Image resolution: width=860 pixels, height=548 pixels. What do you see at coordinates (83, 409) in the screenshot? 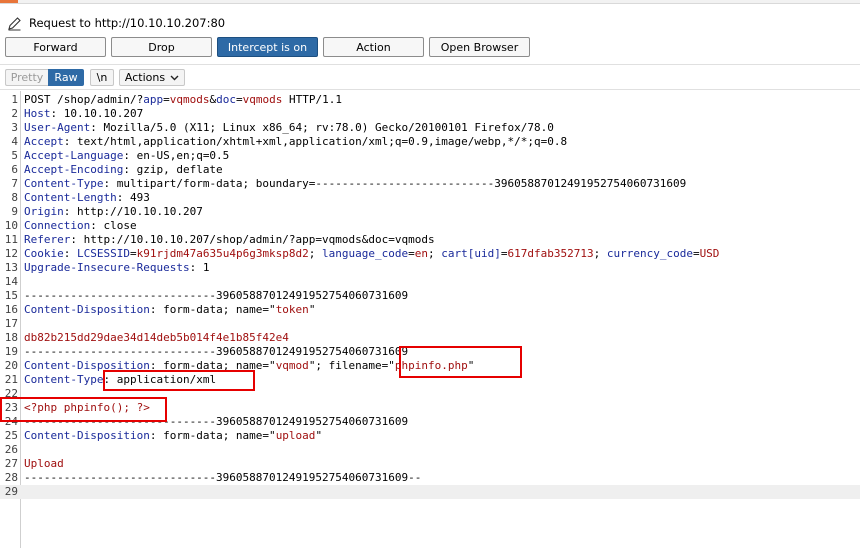
I see `highlight-php-payload-box` at bounding box center [83, 409].